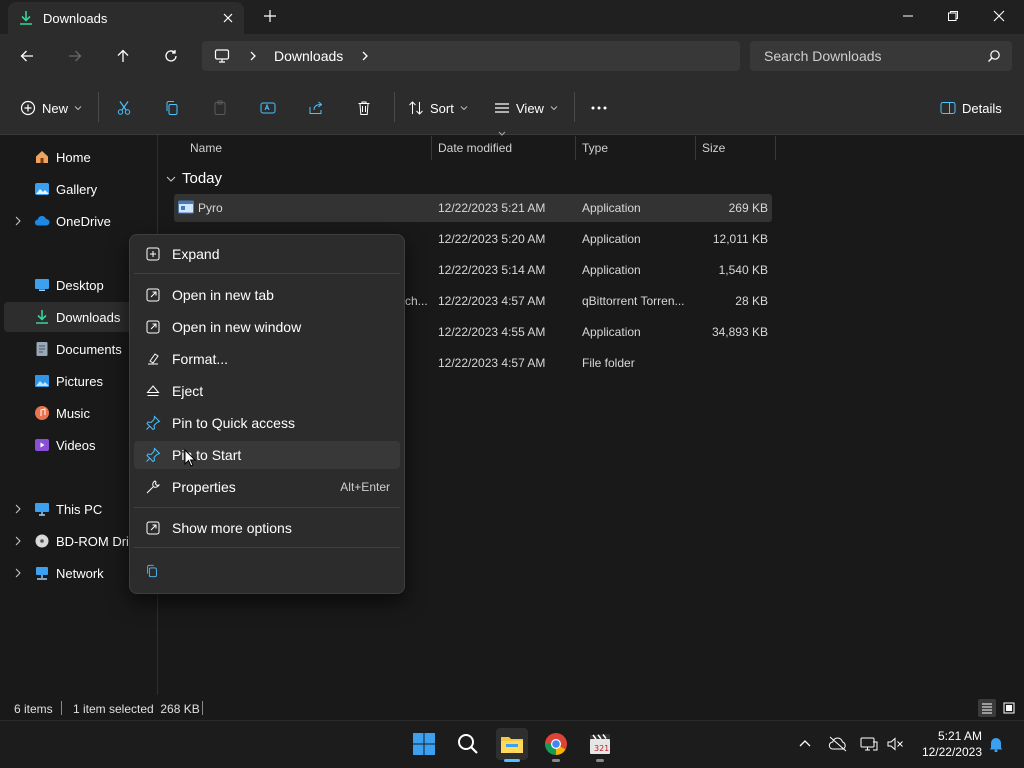  I want to click on sort-button: Sort, so click(438, 108).